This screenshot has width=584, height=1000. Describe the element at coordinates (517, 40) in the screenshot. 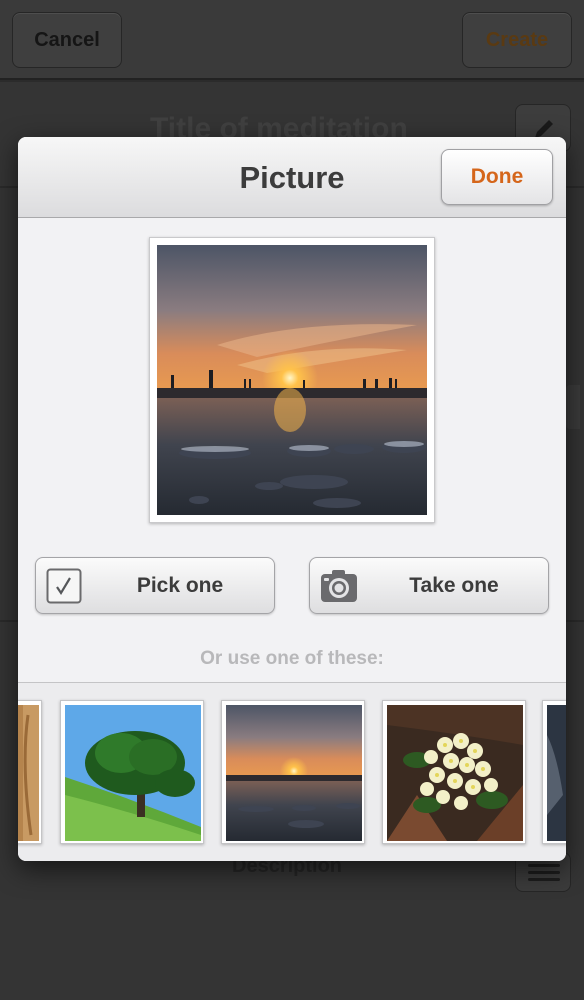

I see `create-button: Create` at that location.